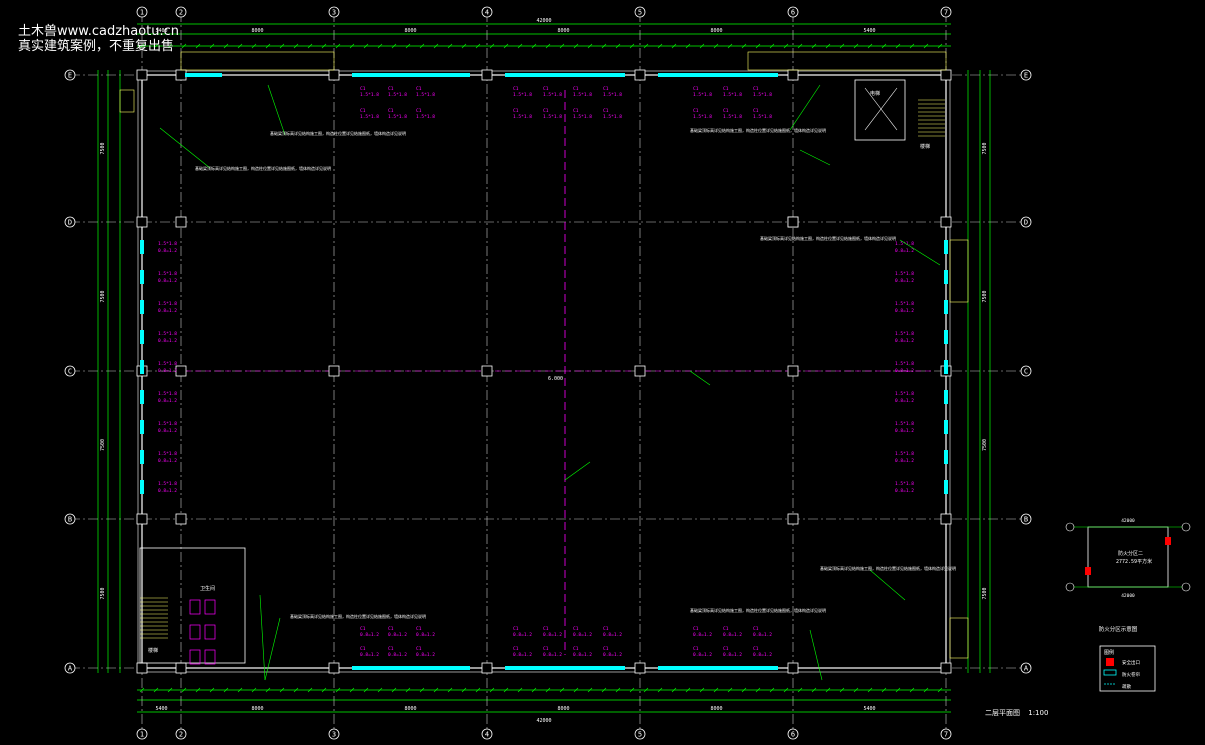 The height and width of the screenshot is (745, 1205). I want to click on axis-bubble-label: 1, so click(142, 735).